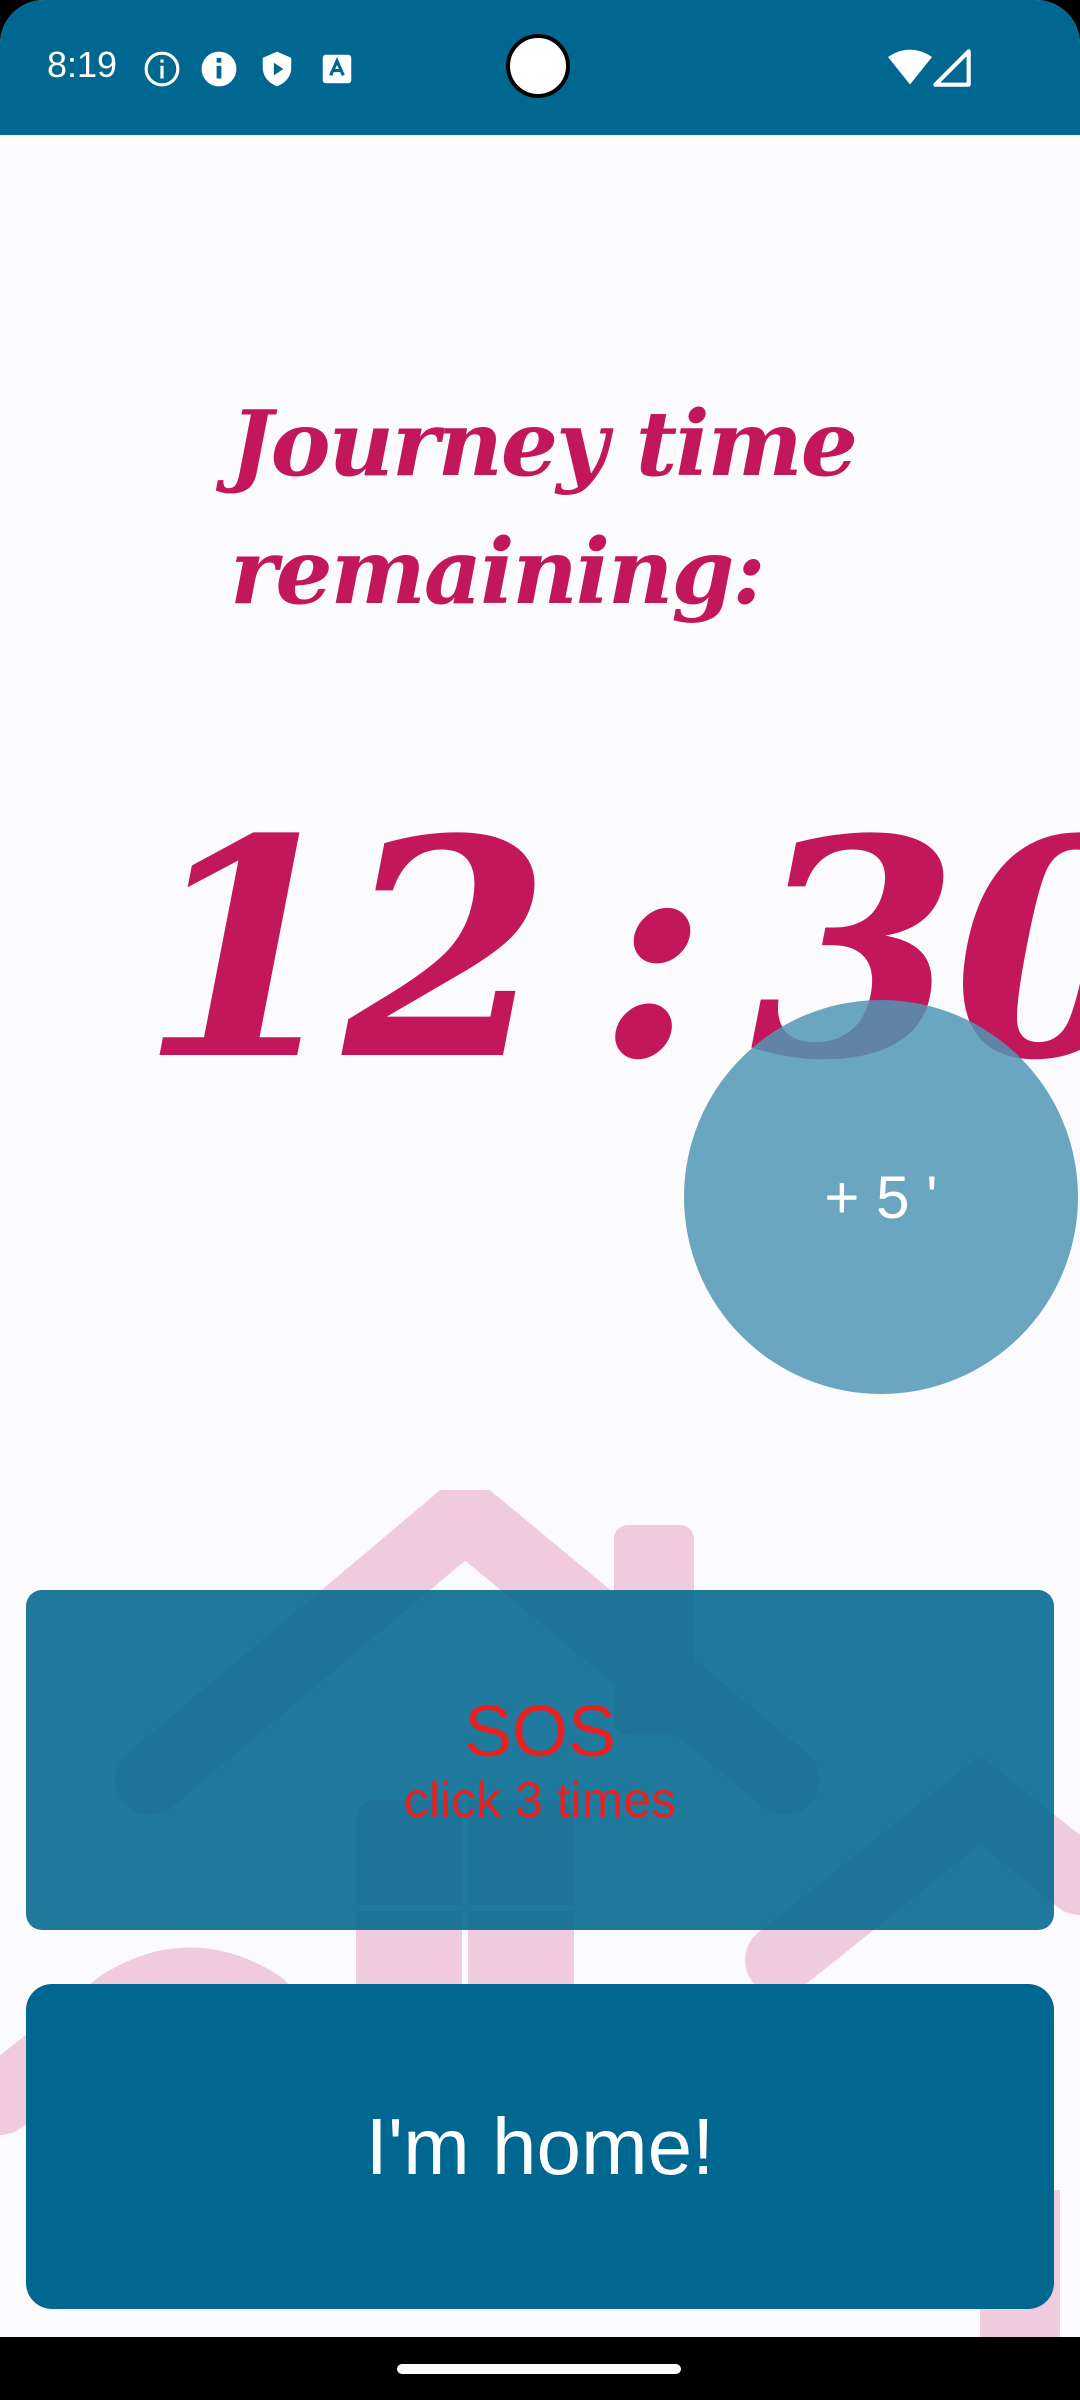 The image size is (1080, 2400). I want to click on camera-cutout, so click(538, 66).